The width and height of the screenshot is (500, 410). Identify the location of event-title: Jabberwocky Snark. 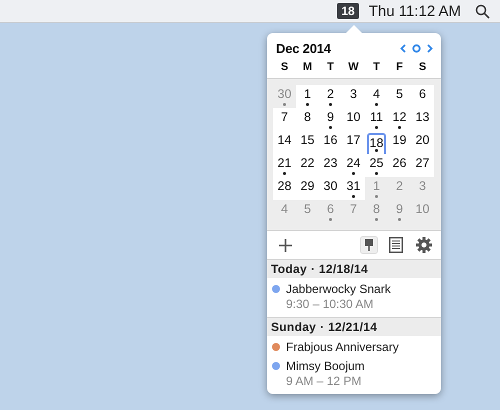
(361, 289).